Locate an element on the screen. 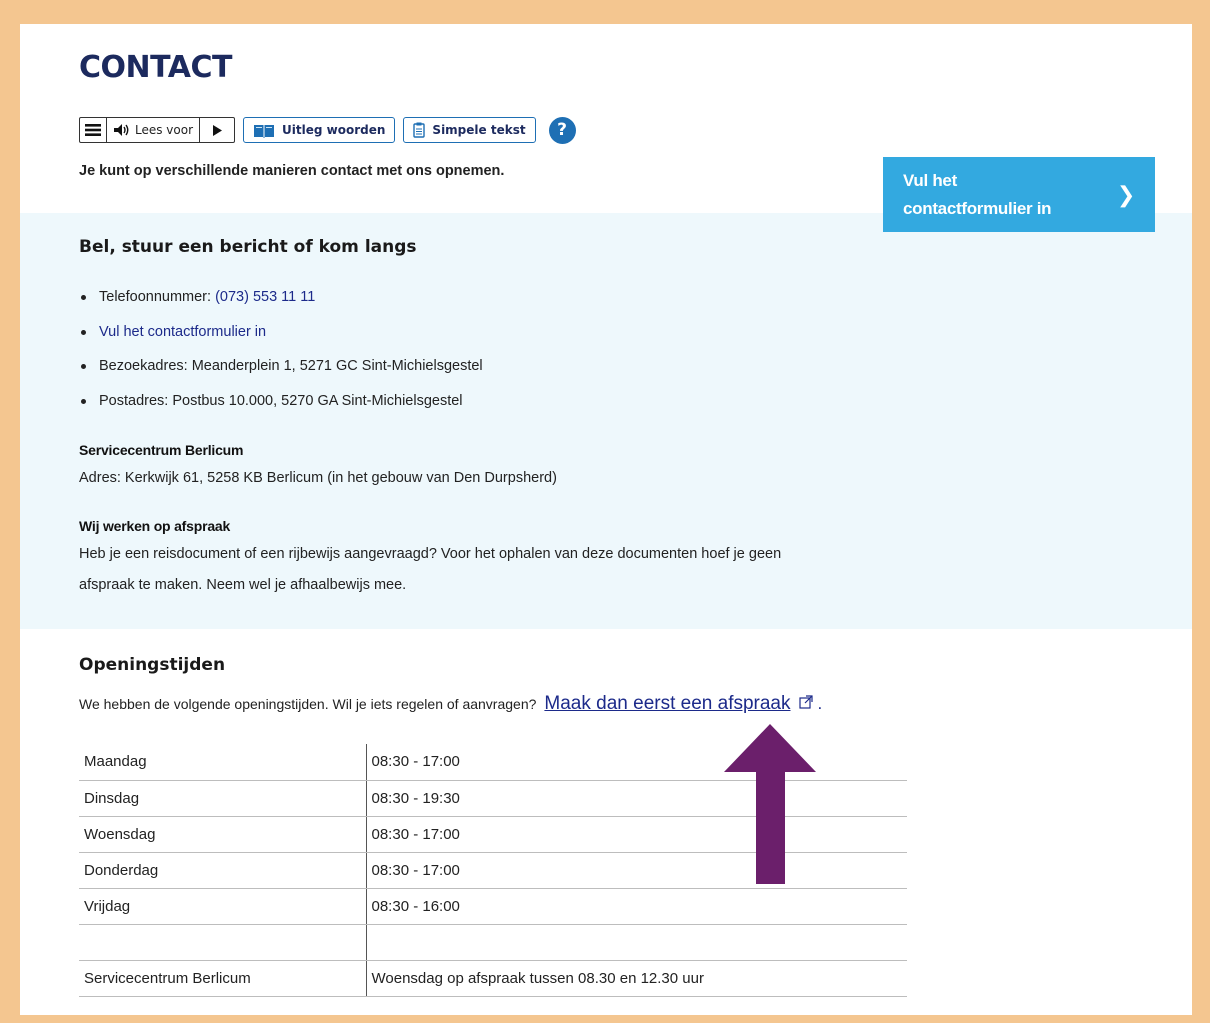 The image size is (1210, 1023). simpele-tekst-label: Simpele tekst is located at coordinates (479, 130).